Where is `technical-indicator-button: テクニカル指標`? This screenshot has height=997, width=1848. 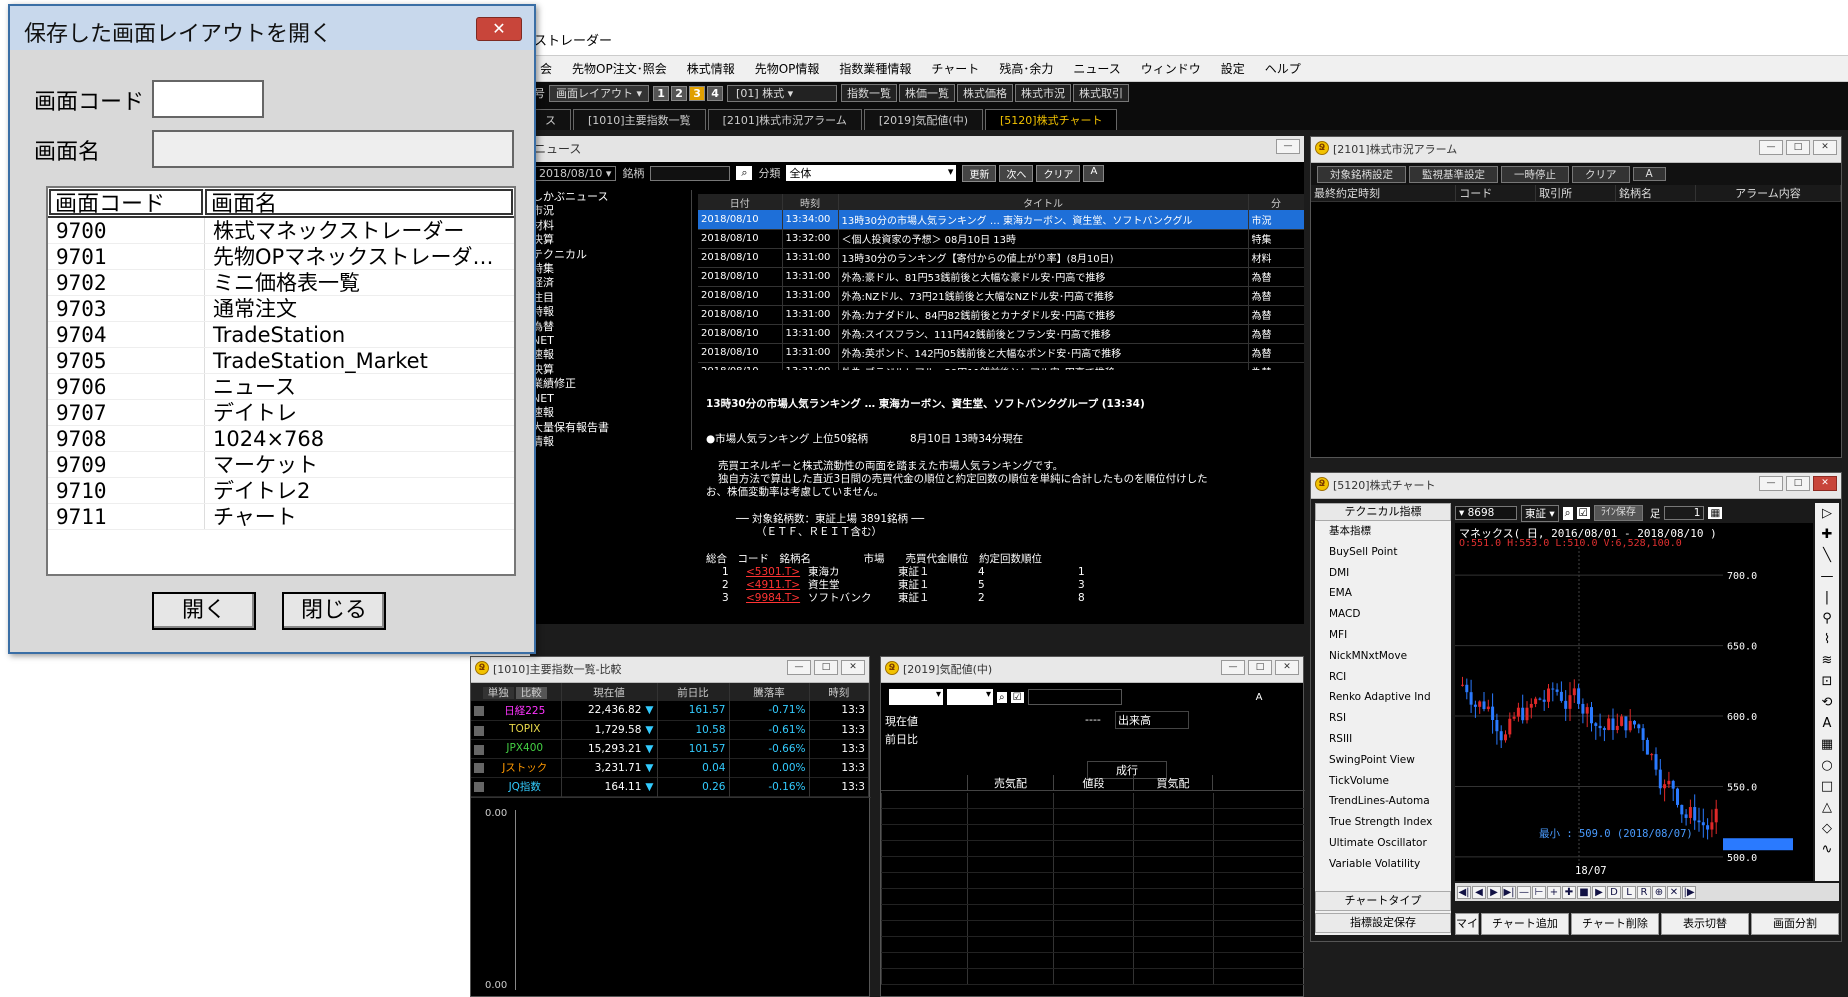 technical-indicator-button: テクニカル指標 is located at coordinates (1383, 512).